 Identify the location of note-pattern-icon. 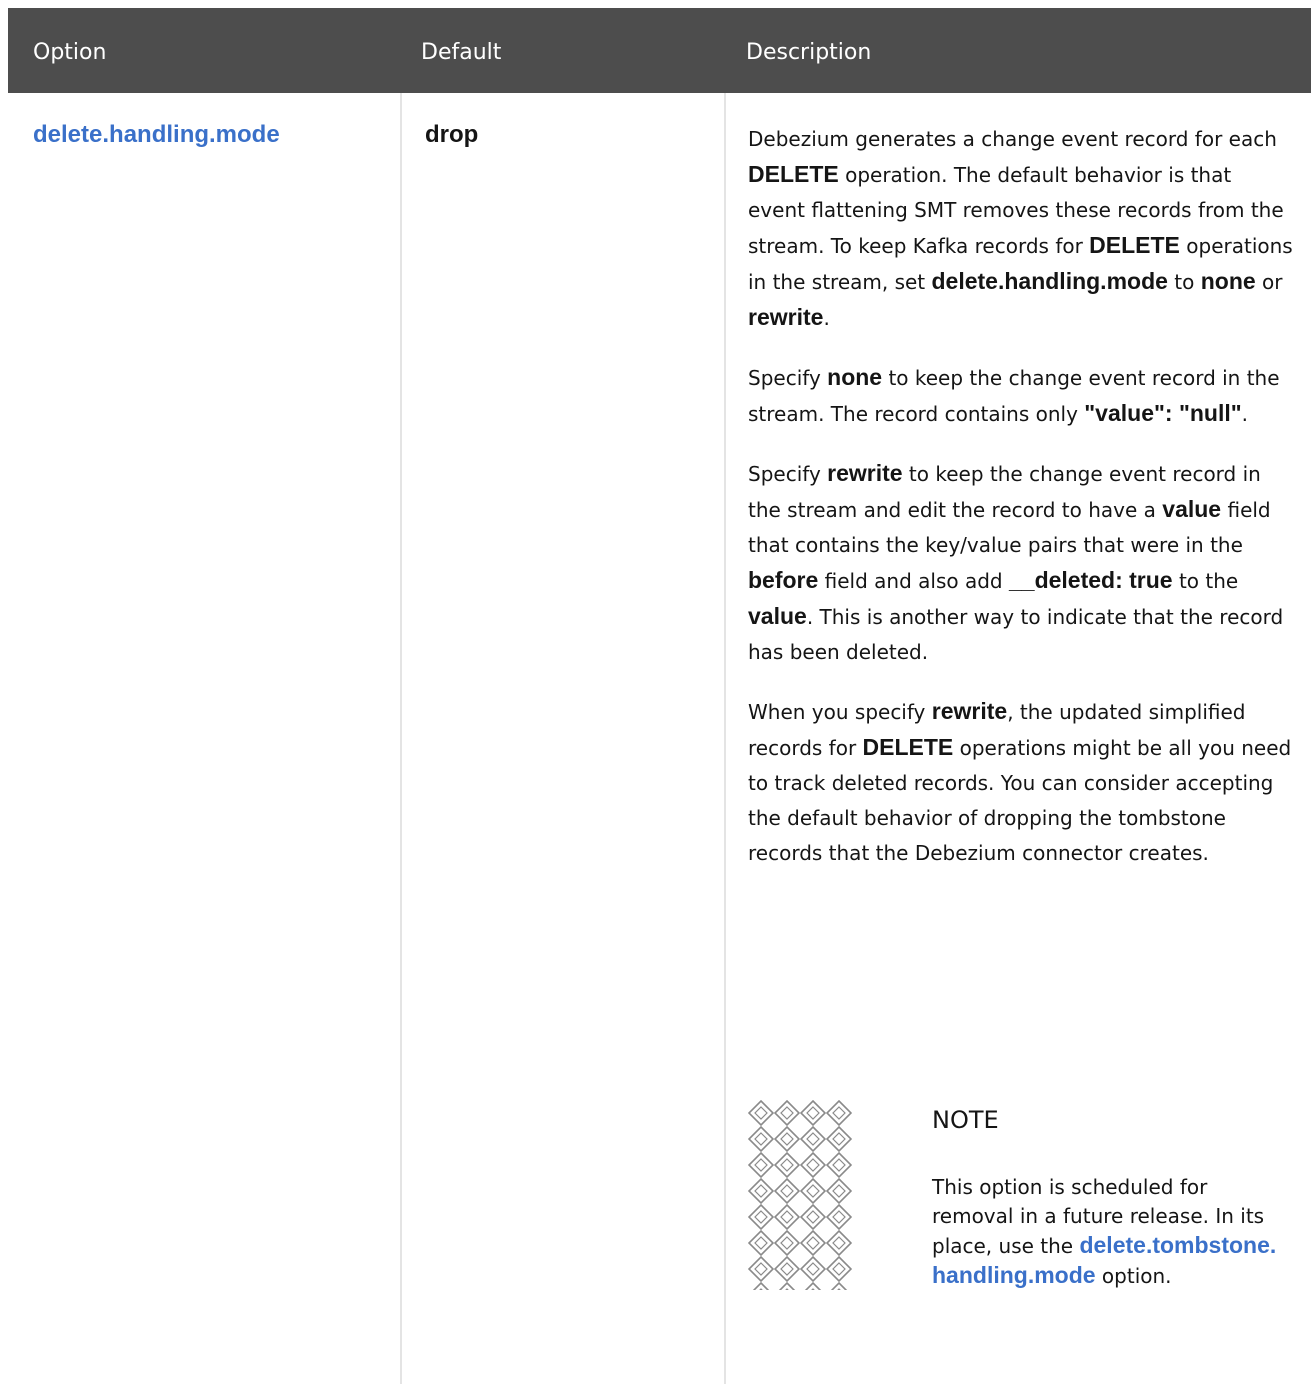
(800, 1195).